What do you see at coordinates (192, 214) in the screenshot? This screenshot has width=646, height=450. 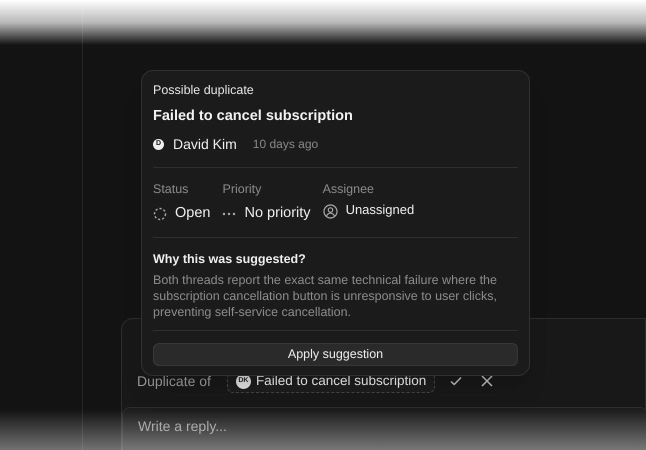 I see `field-value: Open` at bounding box center [192, 214].